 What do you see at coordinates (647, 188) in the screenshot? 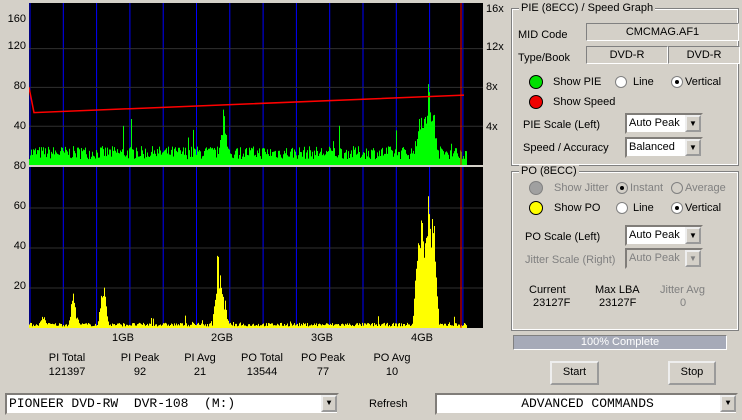
I see `instant-label: Instant` at bounding box center [647, 188].